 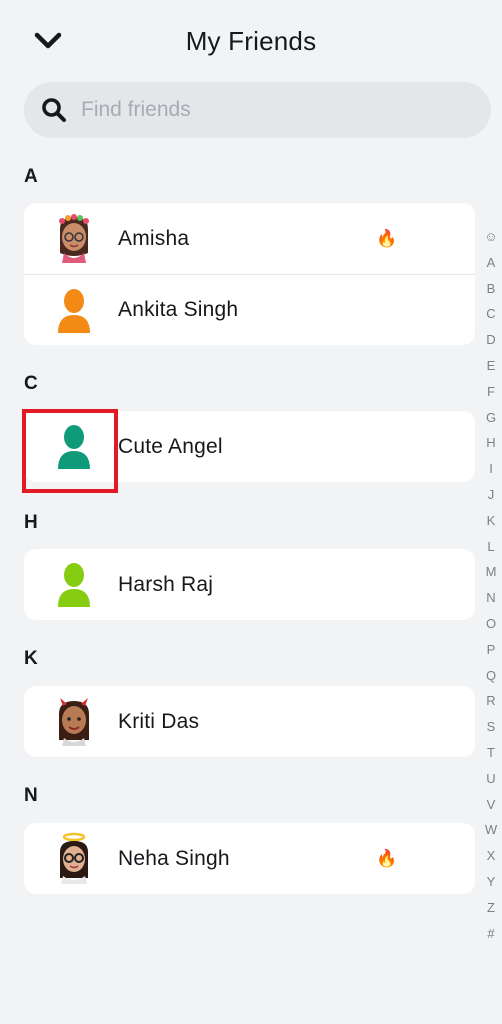 I want to click on alphabet-index-letter: D, so click(x=490, y=340).